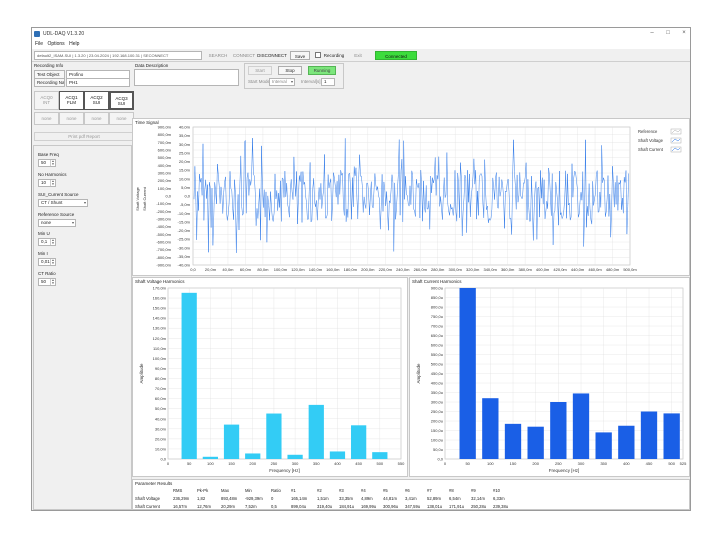 The image size is (720, 540). Describe the element at coordinates (218, 55) in the screenshot. I see `search-button: SEARCH` at that location.